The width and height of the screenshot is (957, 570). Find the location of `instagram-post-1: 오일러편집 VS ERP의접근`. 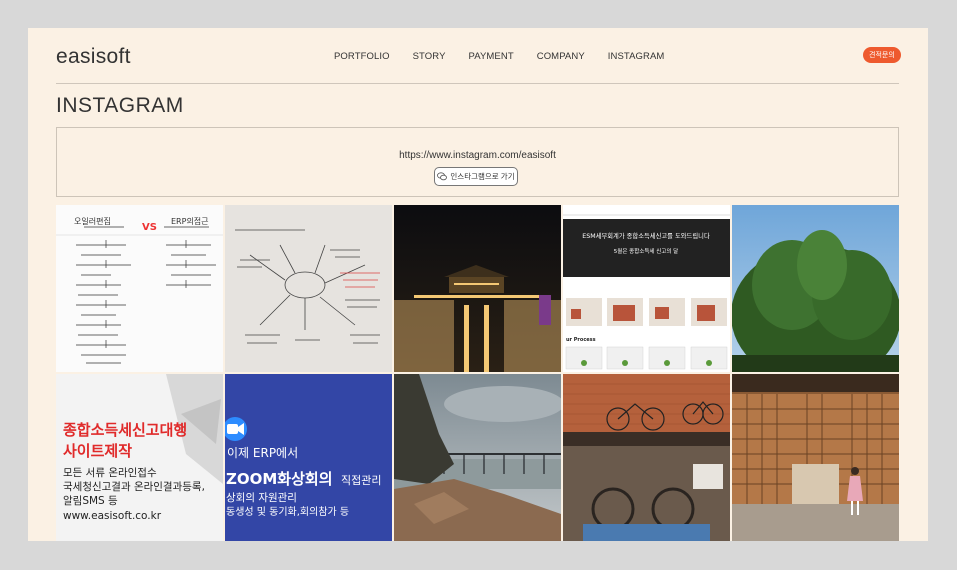

instagram-post-1: 오일러편집 VS ERP의접근 is located at coordinates (139, 288).